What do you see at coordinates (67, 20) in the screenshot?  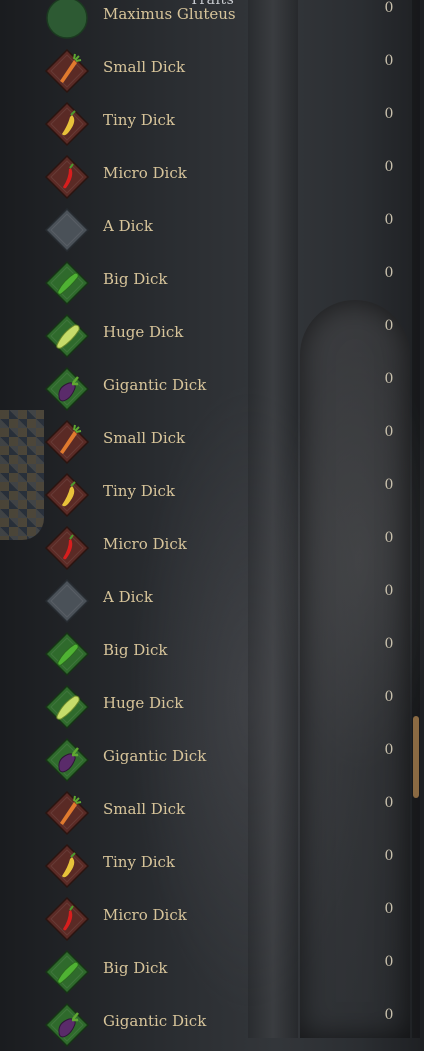 I see `round-green-icon` at bounding box center [67, 20].